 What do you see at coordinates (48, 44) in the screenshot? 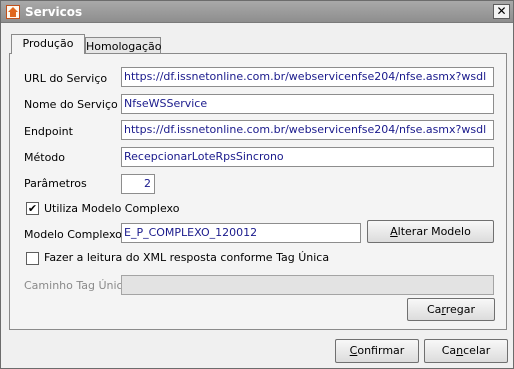
I see `tab-producao: Produção` at bounding box center [48, 44].